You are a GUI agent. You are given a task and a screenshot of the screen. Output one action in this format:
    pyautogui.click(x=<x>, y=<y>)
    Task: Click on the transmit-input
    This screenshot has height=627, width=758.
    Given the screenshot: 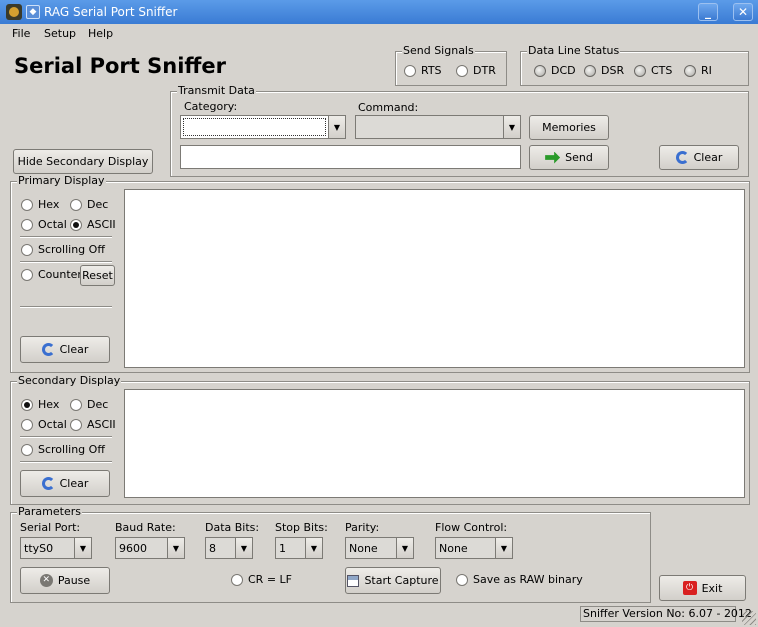 What is the action you would take?
    pyautogui.click(x=350, y=157)
    